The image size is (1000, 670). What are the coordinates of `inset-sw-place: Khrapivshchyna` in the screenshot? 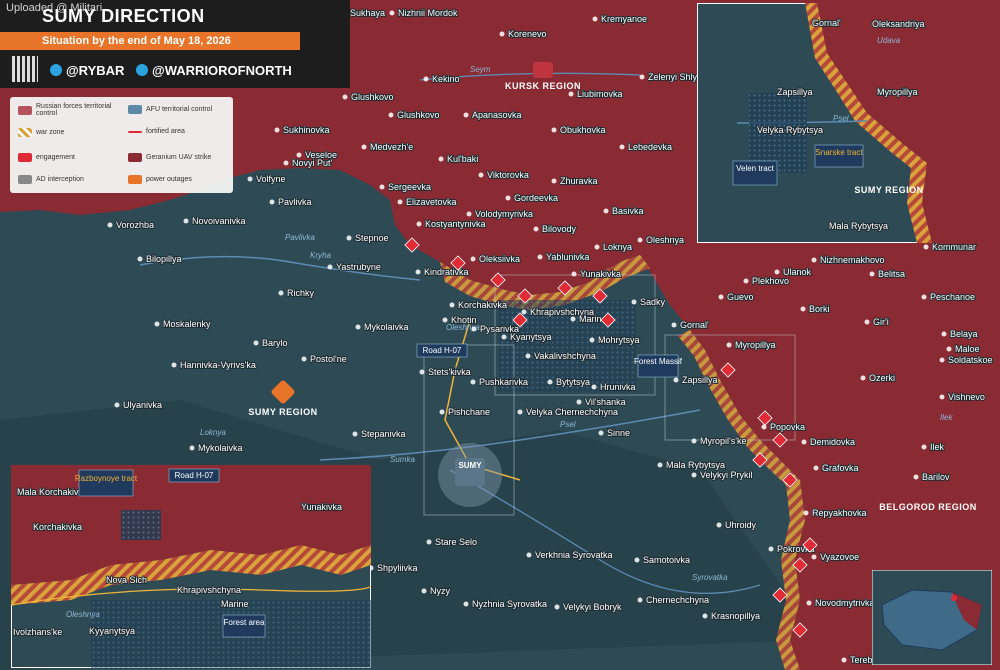 It's located at (209, 590).